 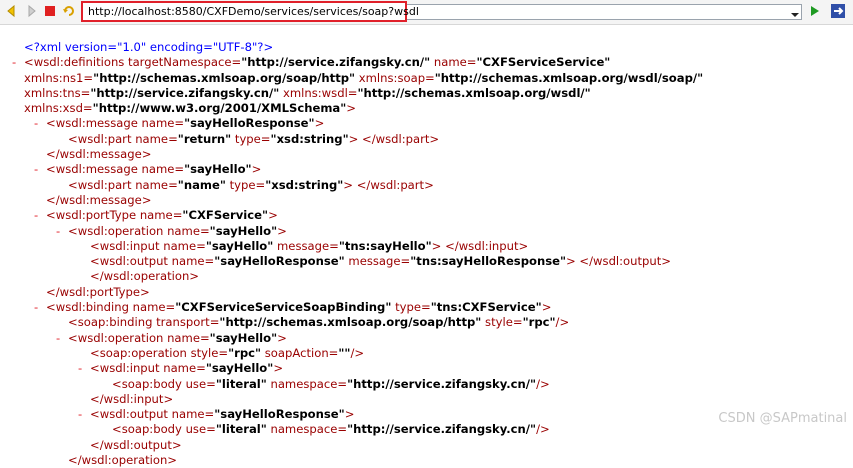 I want to click on xml-attribute: xmlns:xsd=, so click(x=58, y=108).